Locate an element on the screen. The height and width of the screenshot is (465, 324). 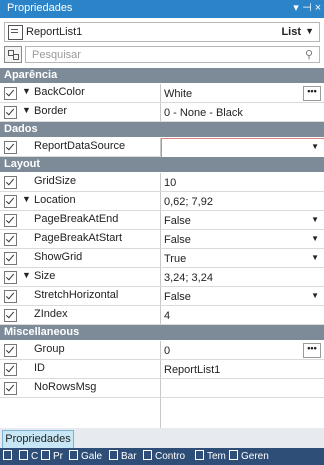
property-value: 0 - None - Black is located at coordinates (203, 113).